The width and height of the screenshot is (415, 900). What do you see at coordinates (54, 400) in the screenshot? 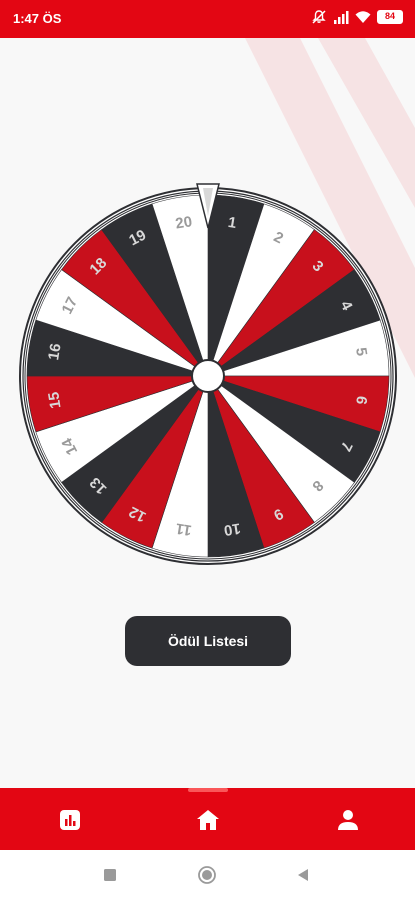
I see `wheel-number: 15` at bounding box center [54, 400].